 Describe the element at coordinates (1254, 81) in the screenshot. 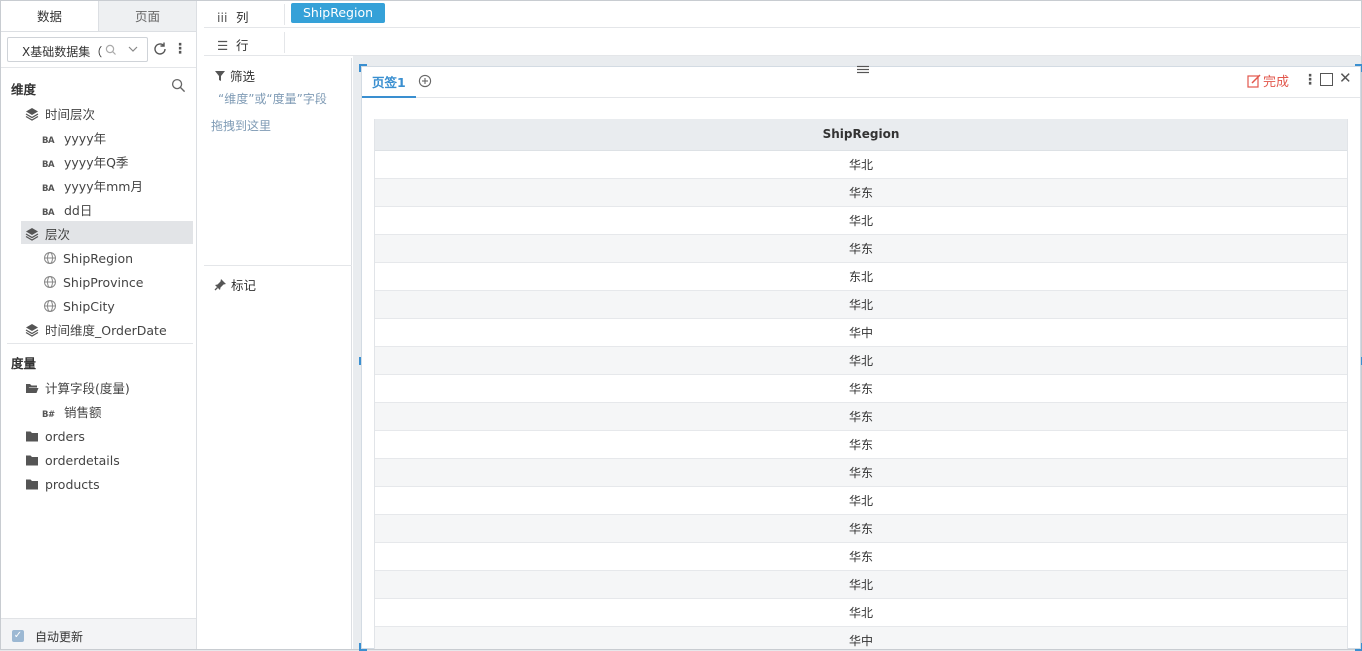

I see `edit-icon` at that location.